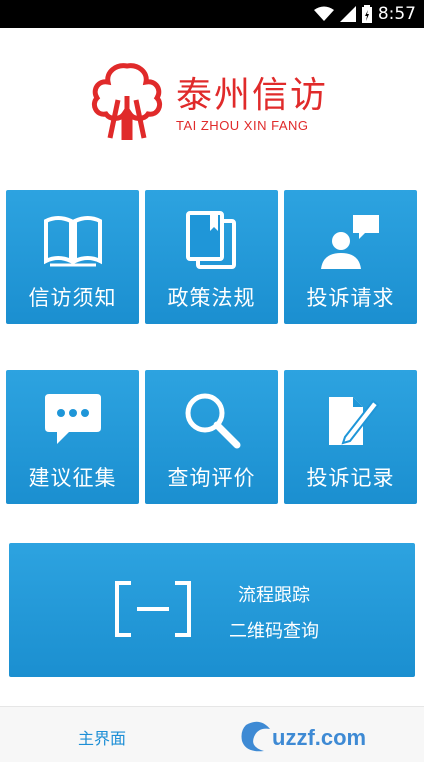 Image resolution: width=424 pixels, height=762 pixels. Describe the element at coordinates (210, 240) in the screenshot. I see `documents-icon` at that location.